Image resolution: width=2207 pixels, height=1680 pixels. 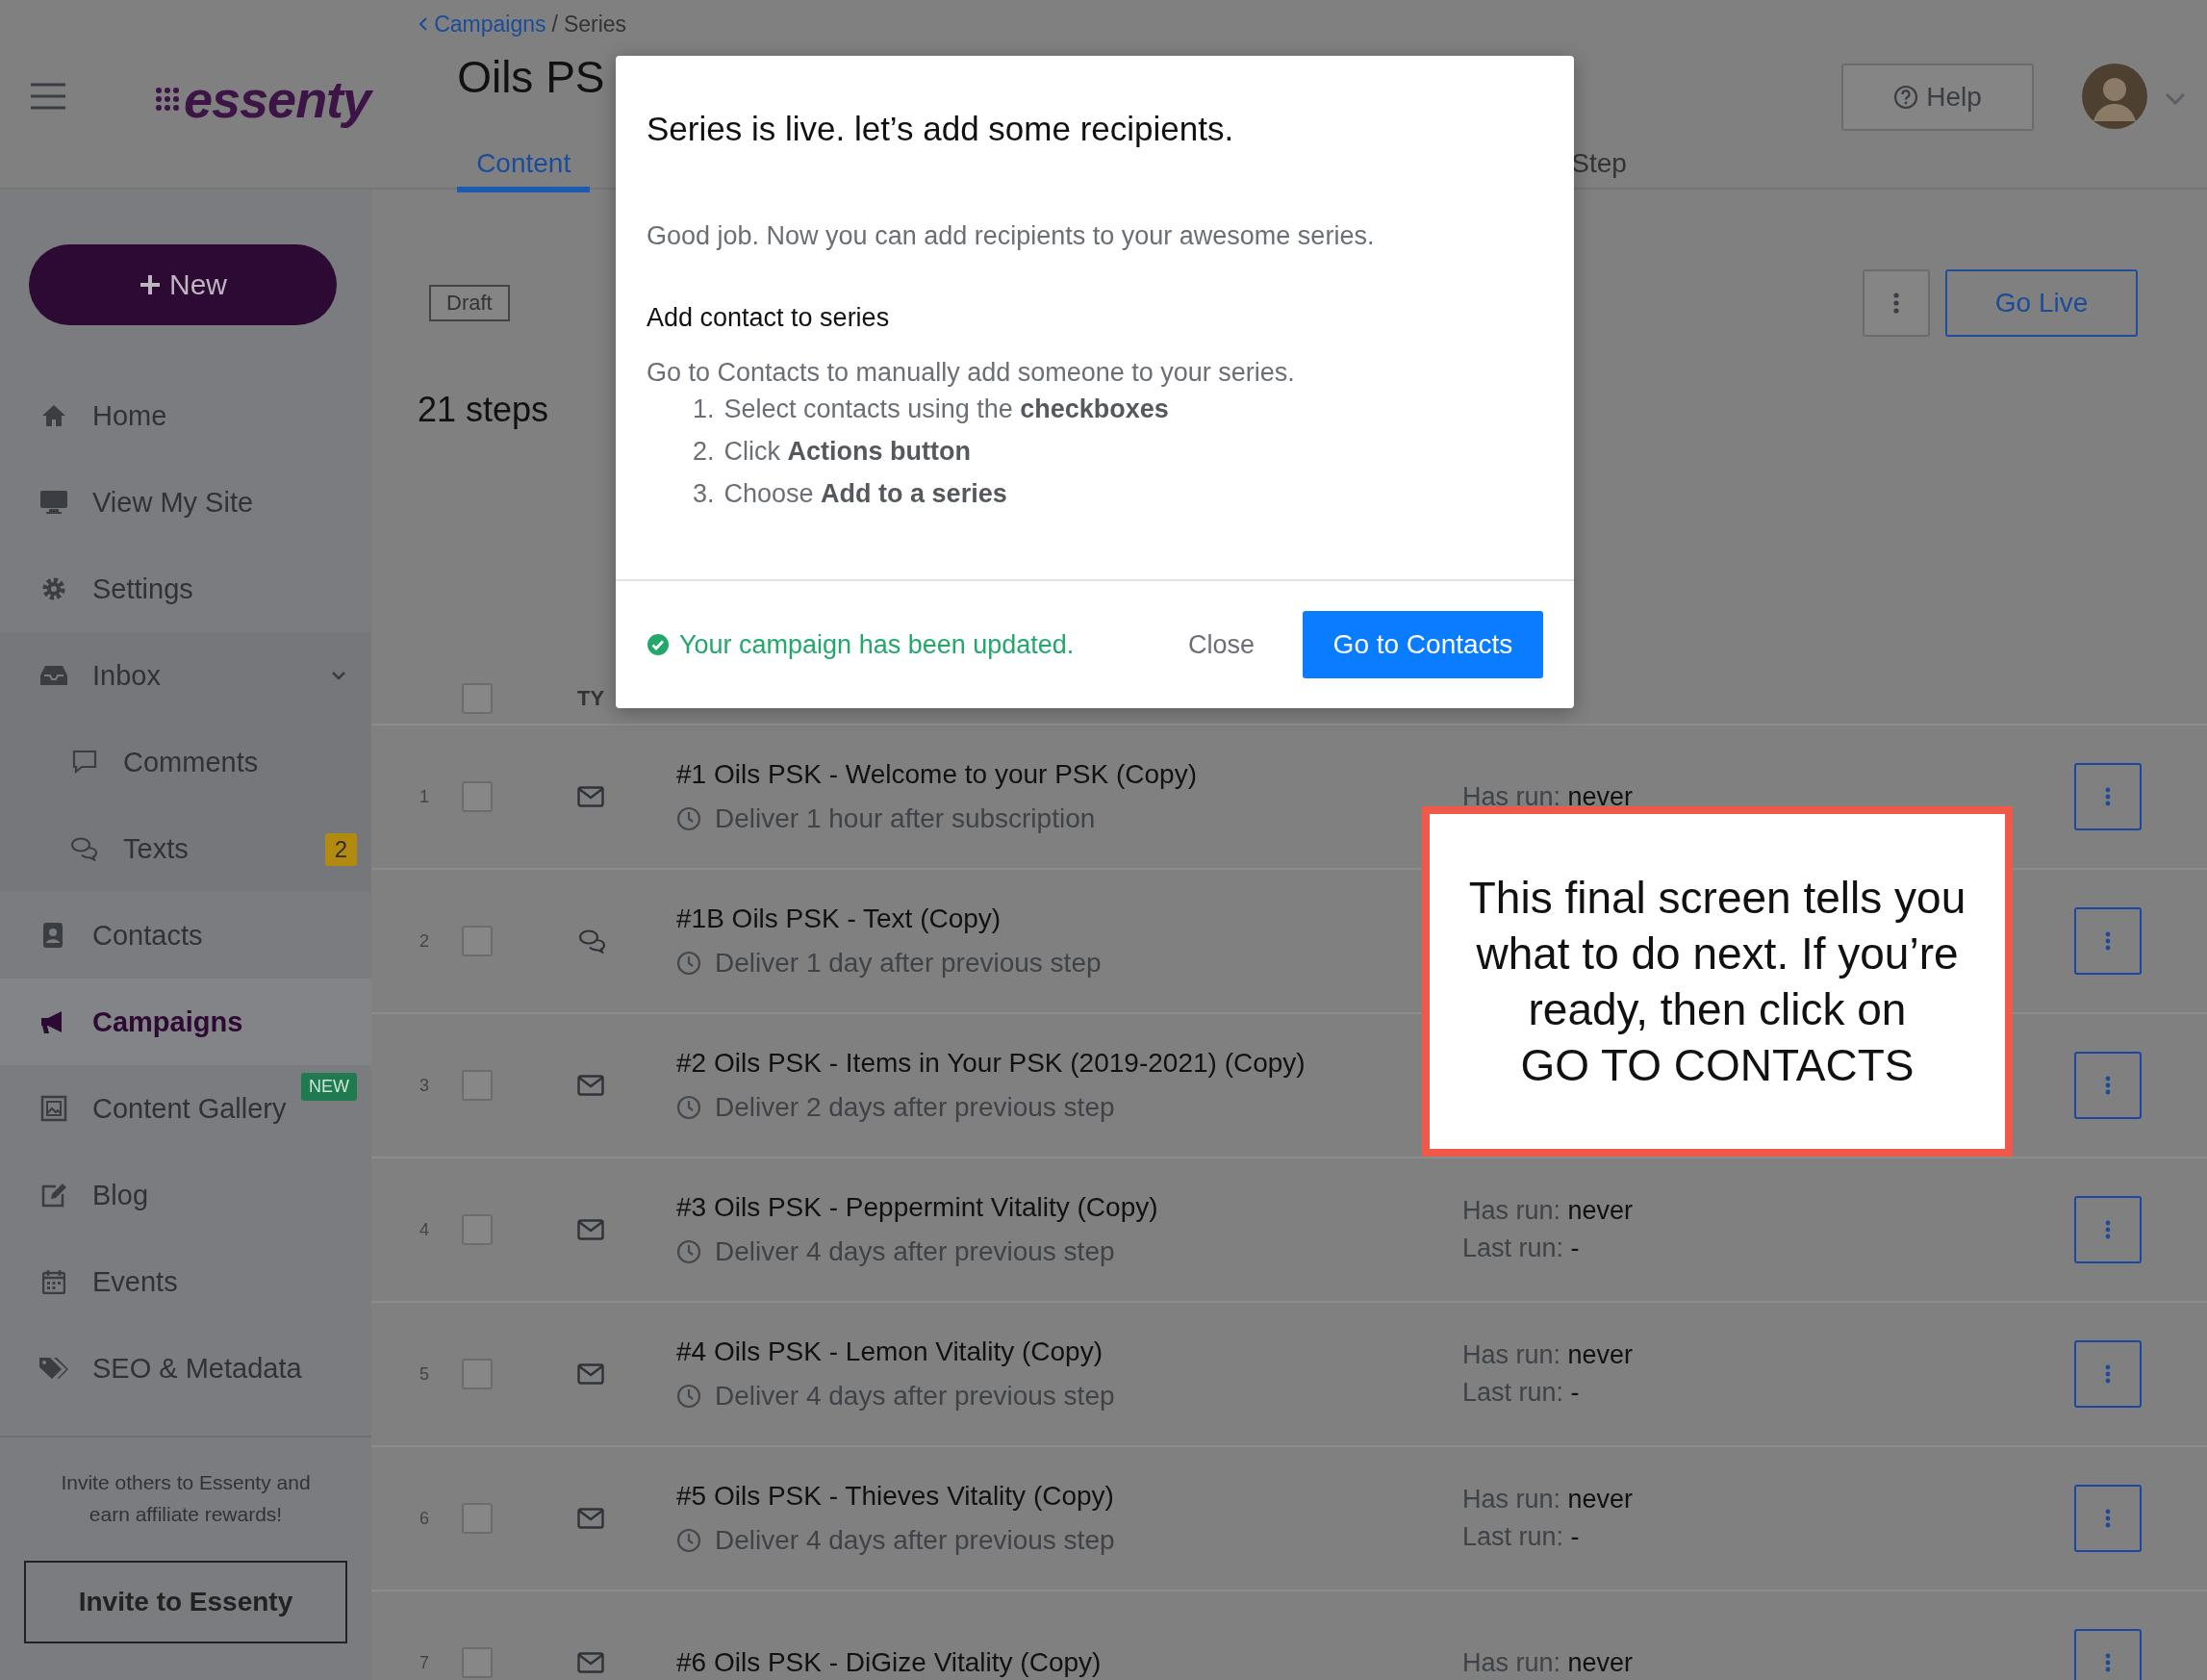 I want to click on breadcrumb-current: Series, so click(x=595, y=25).